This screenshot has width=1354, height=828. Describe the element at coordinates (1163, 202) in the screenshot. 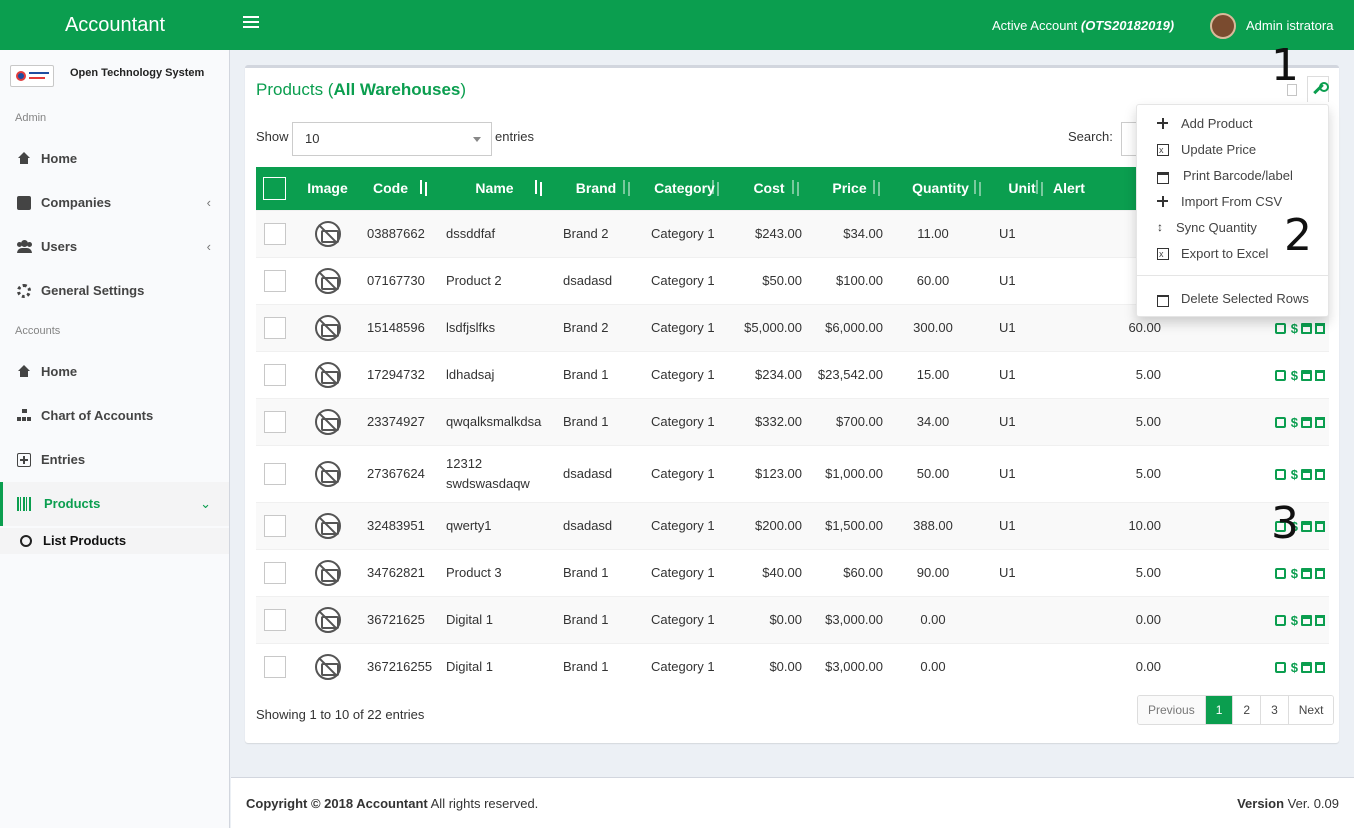

I see `plus-icon` at that location.